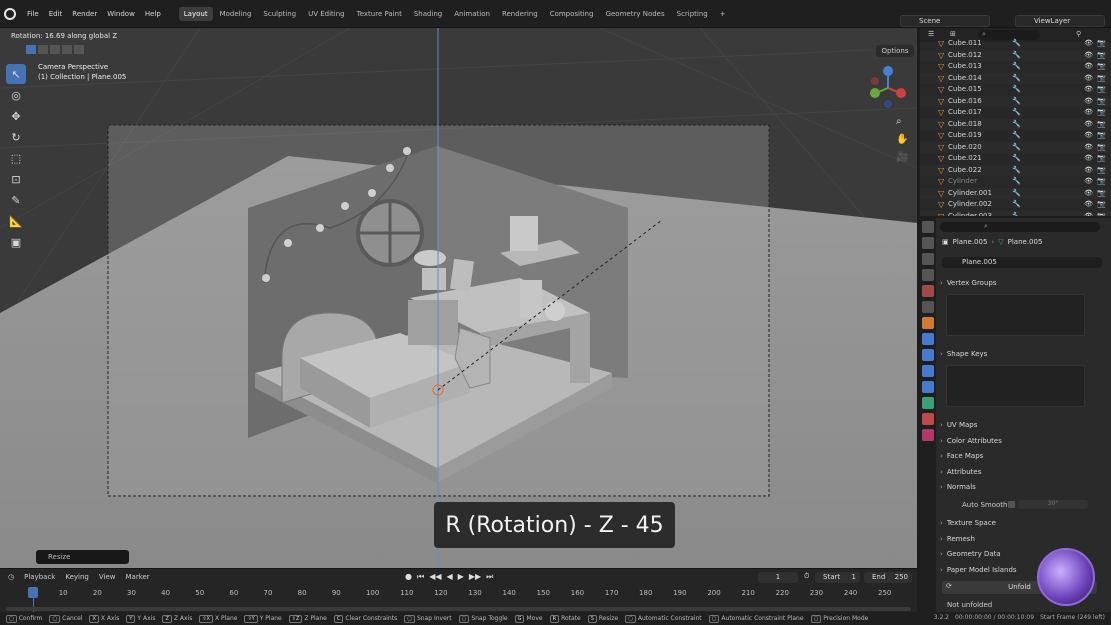 The image size is (1111, 625). What do you see at coordinates (137, 577) in the screenshot?
I see `marker-menu: Marker` at bounding box center [137, 577].